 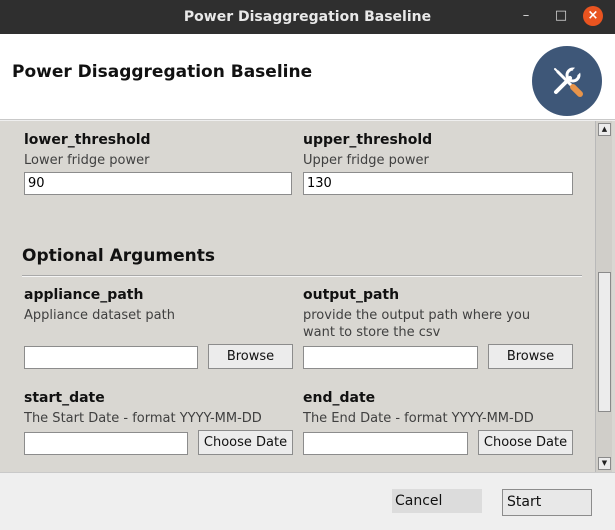 What do you see at coordinates (418, 418) in the screenshot?
I see `end-date-description: The End Date - format YYYY-MM-DD` at bounding box center [418, 418].